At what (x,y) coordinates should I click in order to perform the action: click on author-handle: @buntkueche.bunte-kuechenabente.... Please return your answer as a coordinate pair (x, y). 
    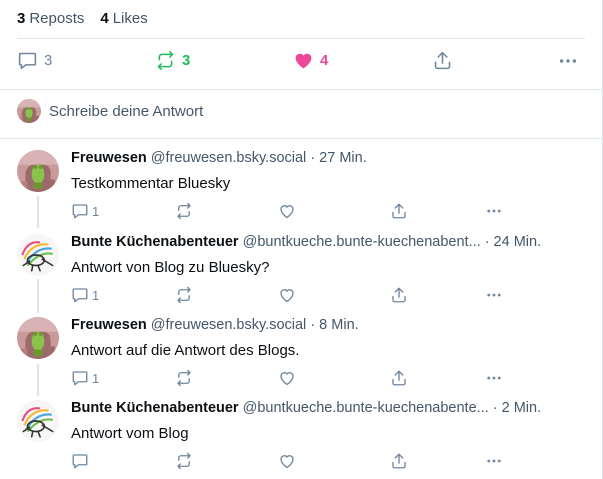
    Looking at the image, I should click on (366, 408).